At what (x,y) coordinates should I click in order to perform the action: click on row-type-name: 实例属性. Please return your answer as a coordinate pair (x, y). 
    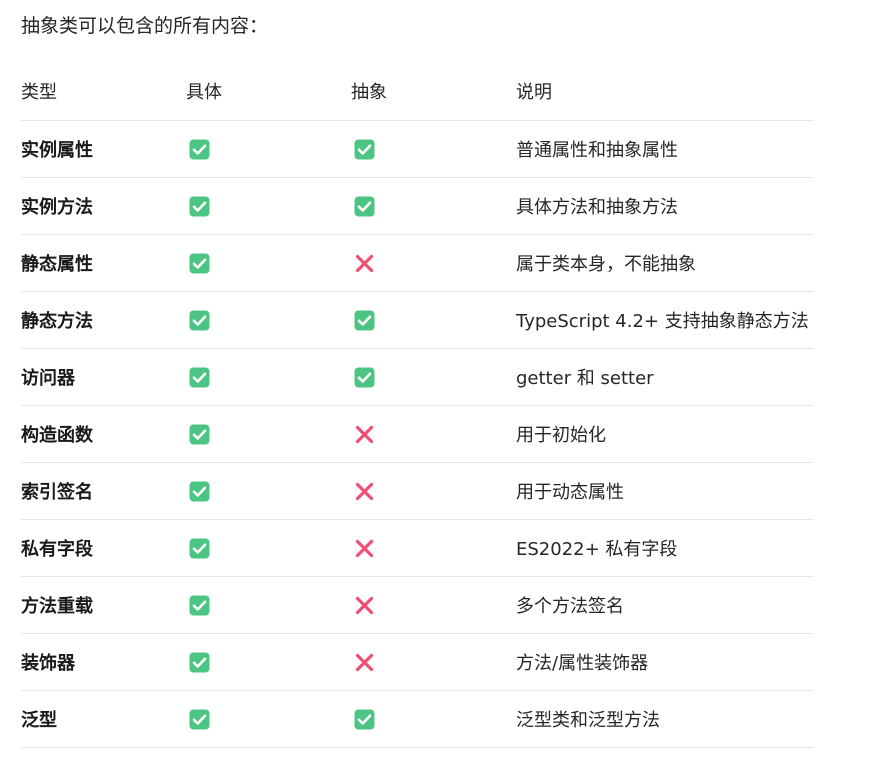
    Looking at the image, I should click on (103, 149).